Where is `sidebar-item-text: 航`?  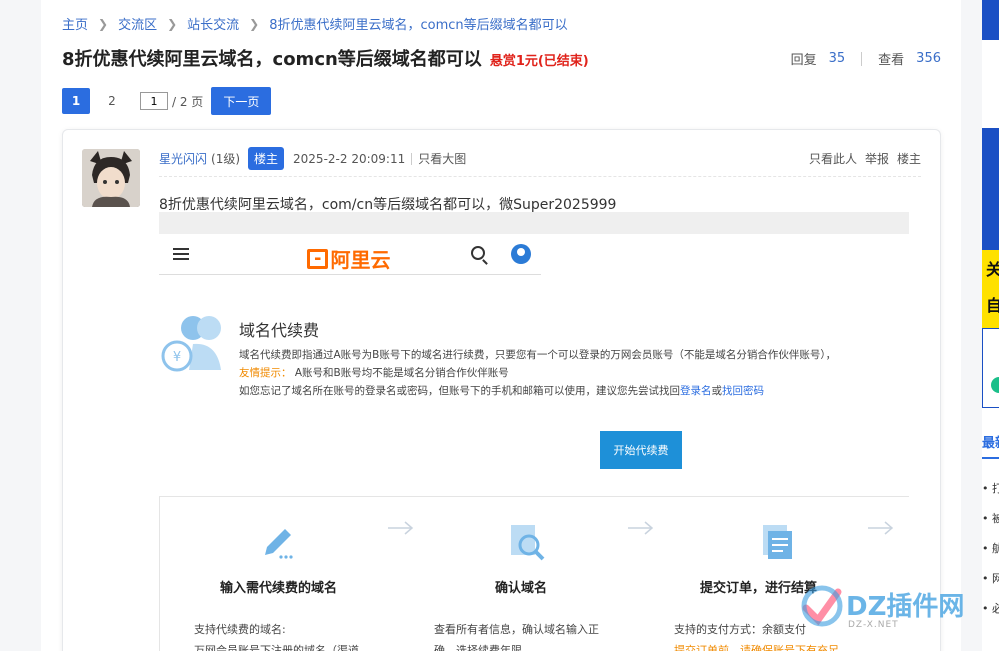
sidebar-item-text: 航 is located at coordinates (995, 548).